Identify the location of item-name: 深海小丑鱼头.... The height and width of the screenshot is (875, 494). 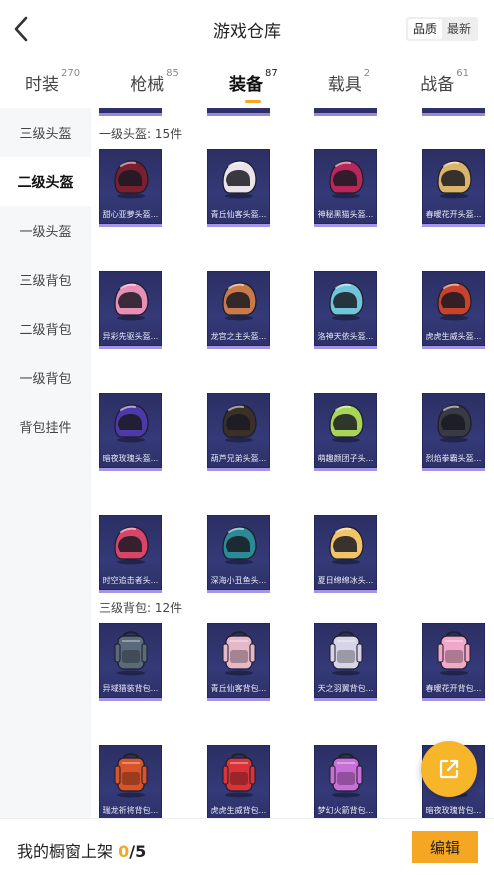
(238, 580).